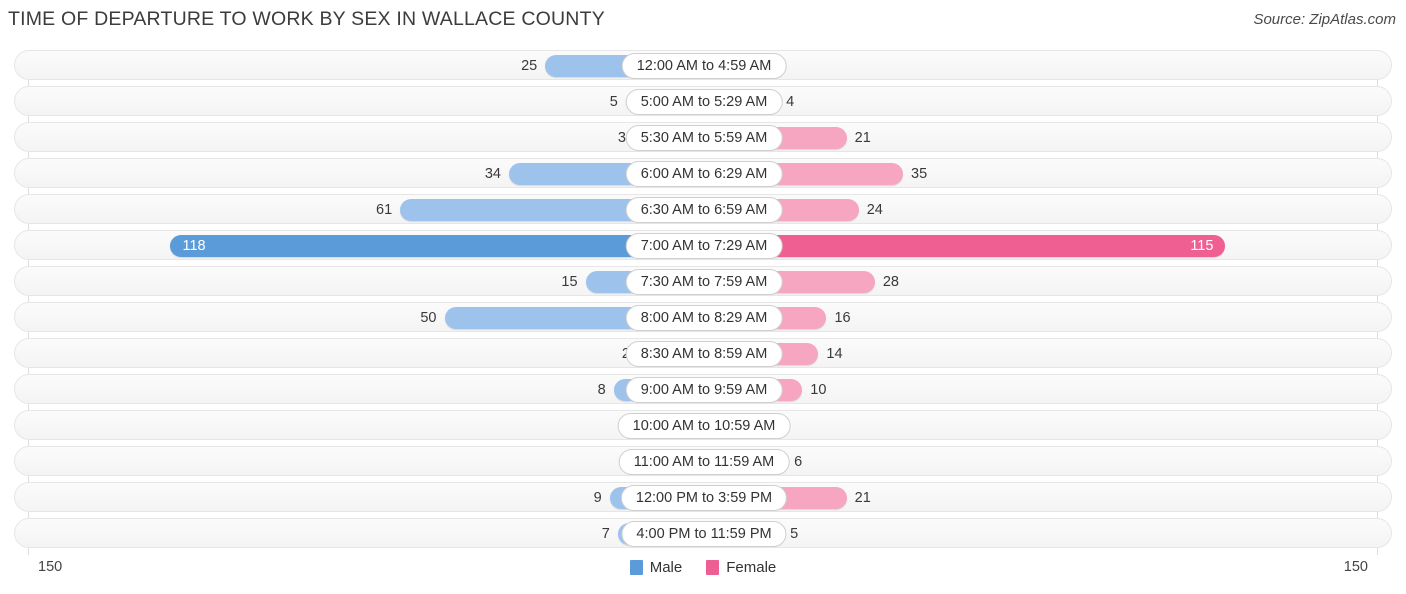 The image size is (1406, 594). Describe the element at coordinates (874, 210) in the screenshot. I see `bar-value-female: 24` at that location.